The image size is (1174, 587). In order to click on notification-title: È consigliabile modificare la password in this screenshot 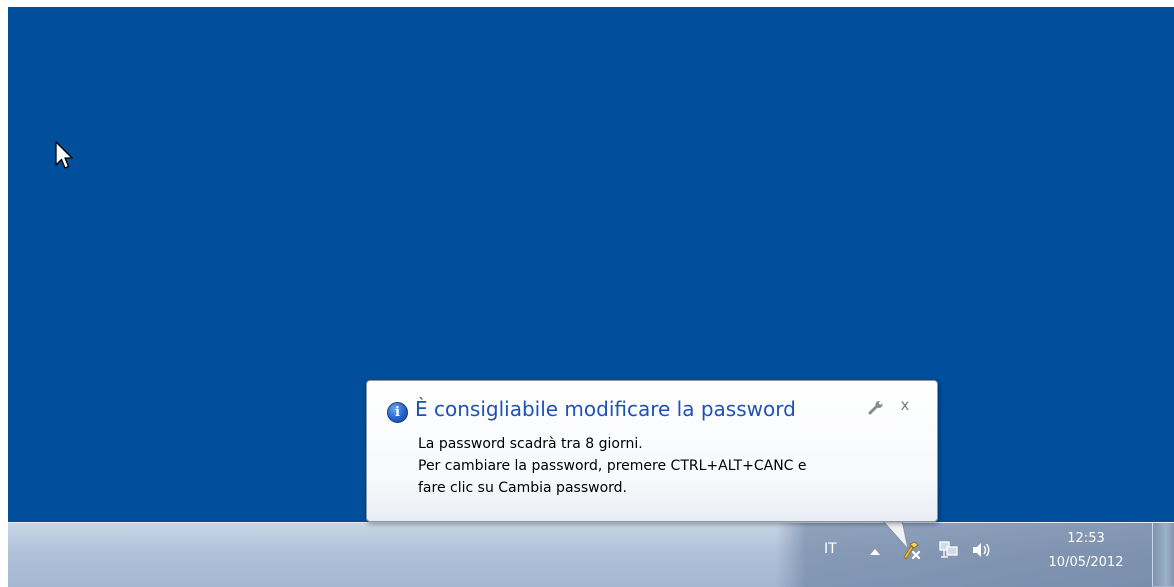, I will do `click(605, 409)`.